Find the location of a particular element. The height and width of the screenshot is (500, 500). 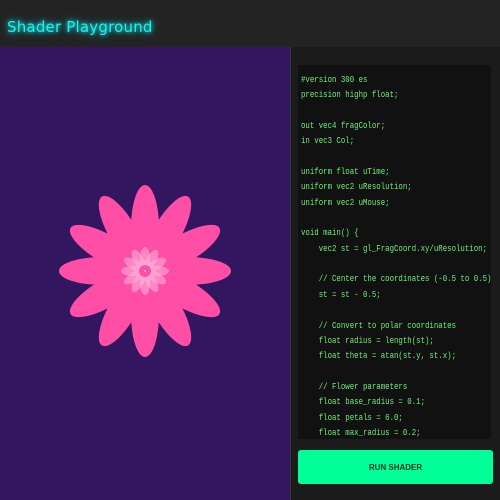

flower-center is located at coordinates (145, 271).